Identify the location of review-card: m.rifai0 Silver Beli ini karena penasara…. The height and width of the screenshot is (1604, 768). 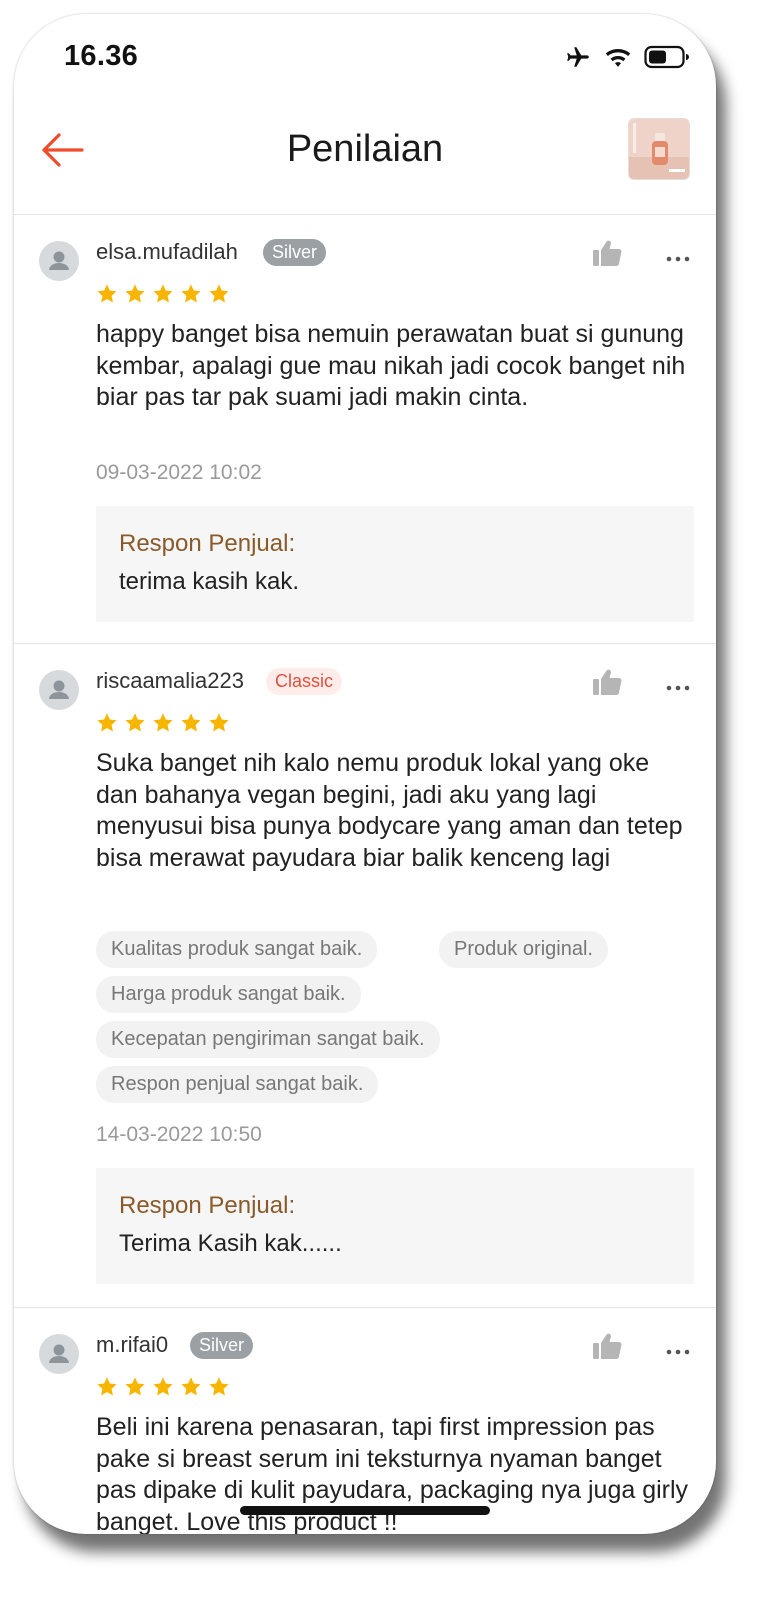
(365, 1421).